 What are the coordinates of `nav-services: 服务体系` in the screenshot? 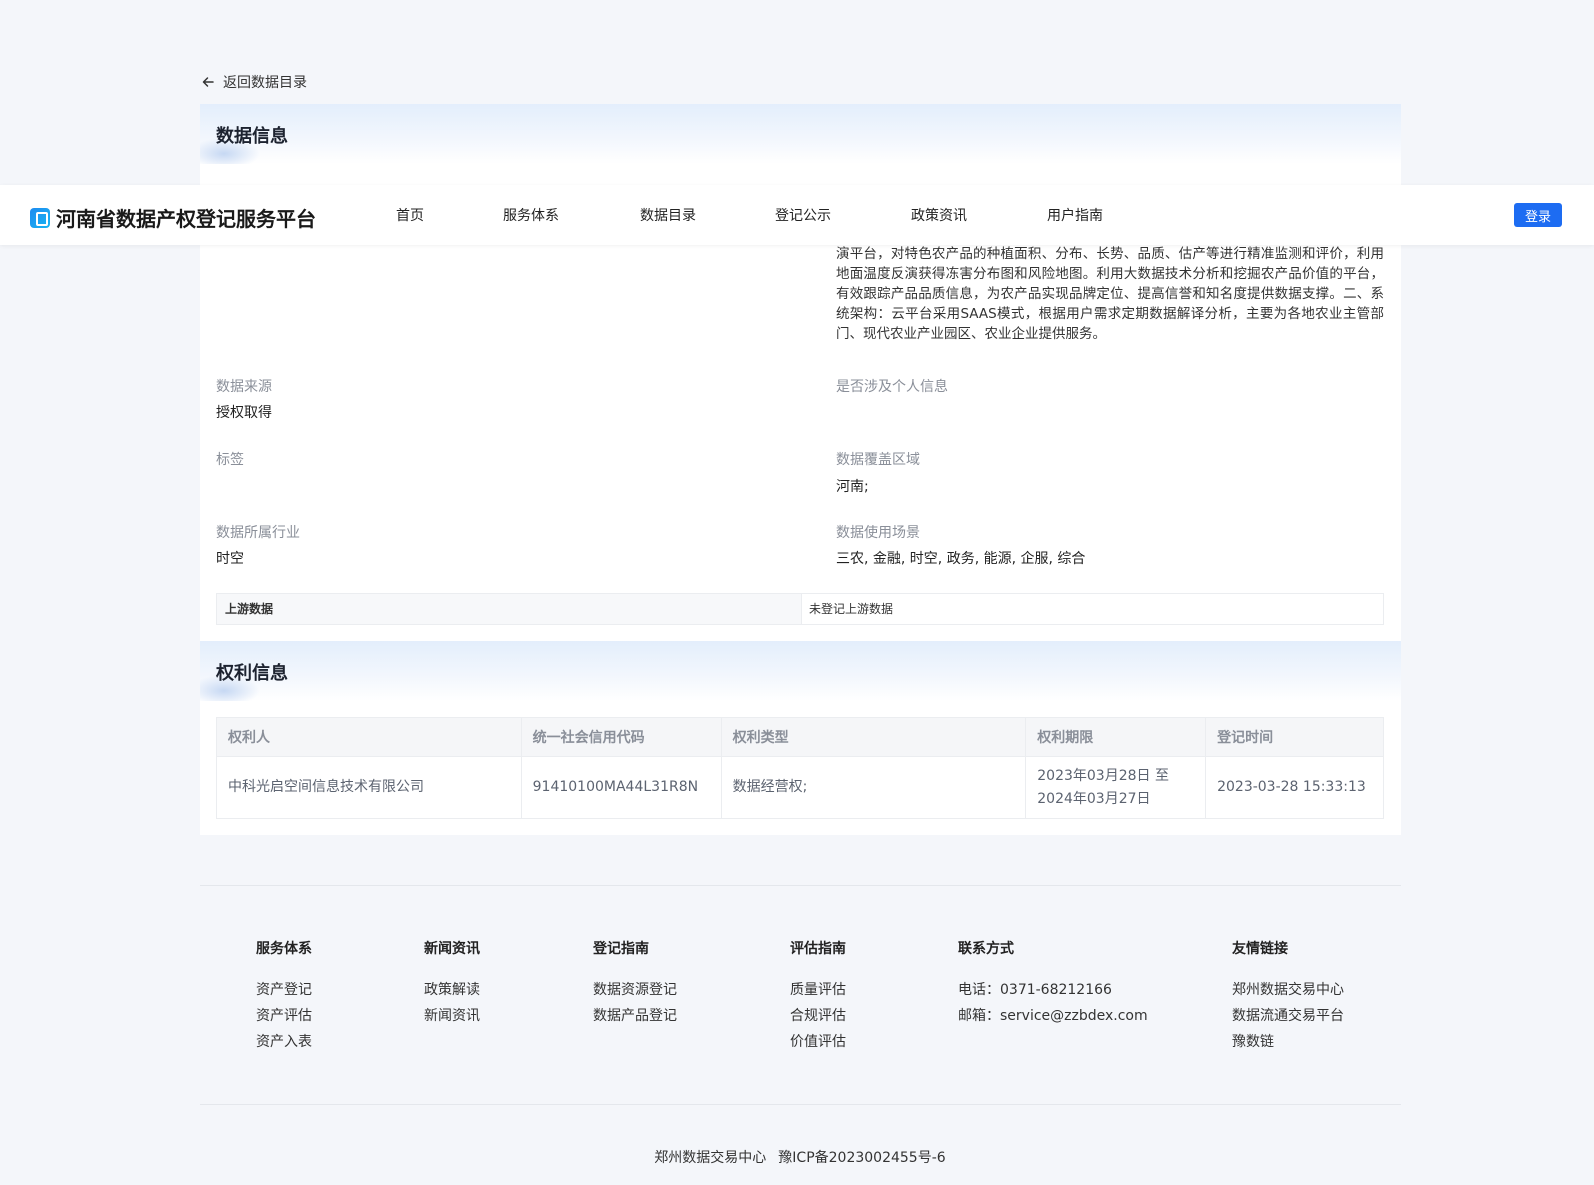 It's located at (531, 215).